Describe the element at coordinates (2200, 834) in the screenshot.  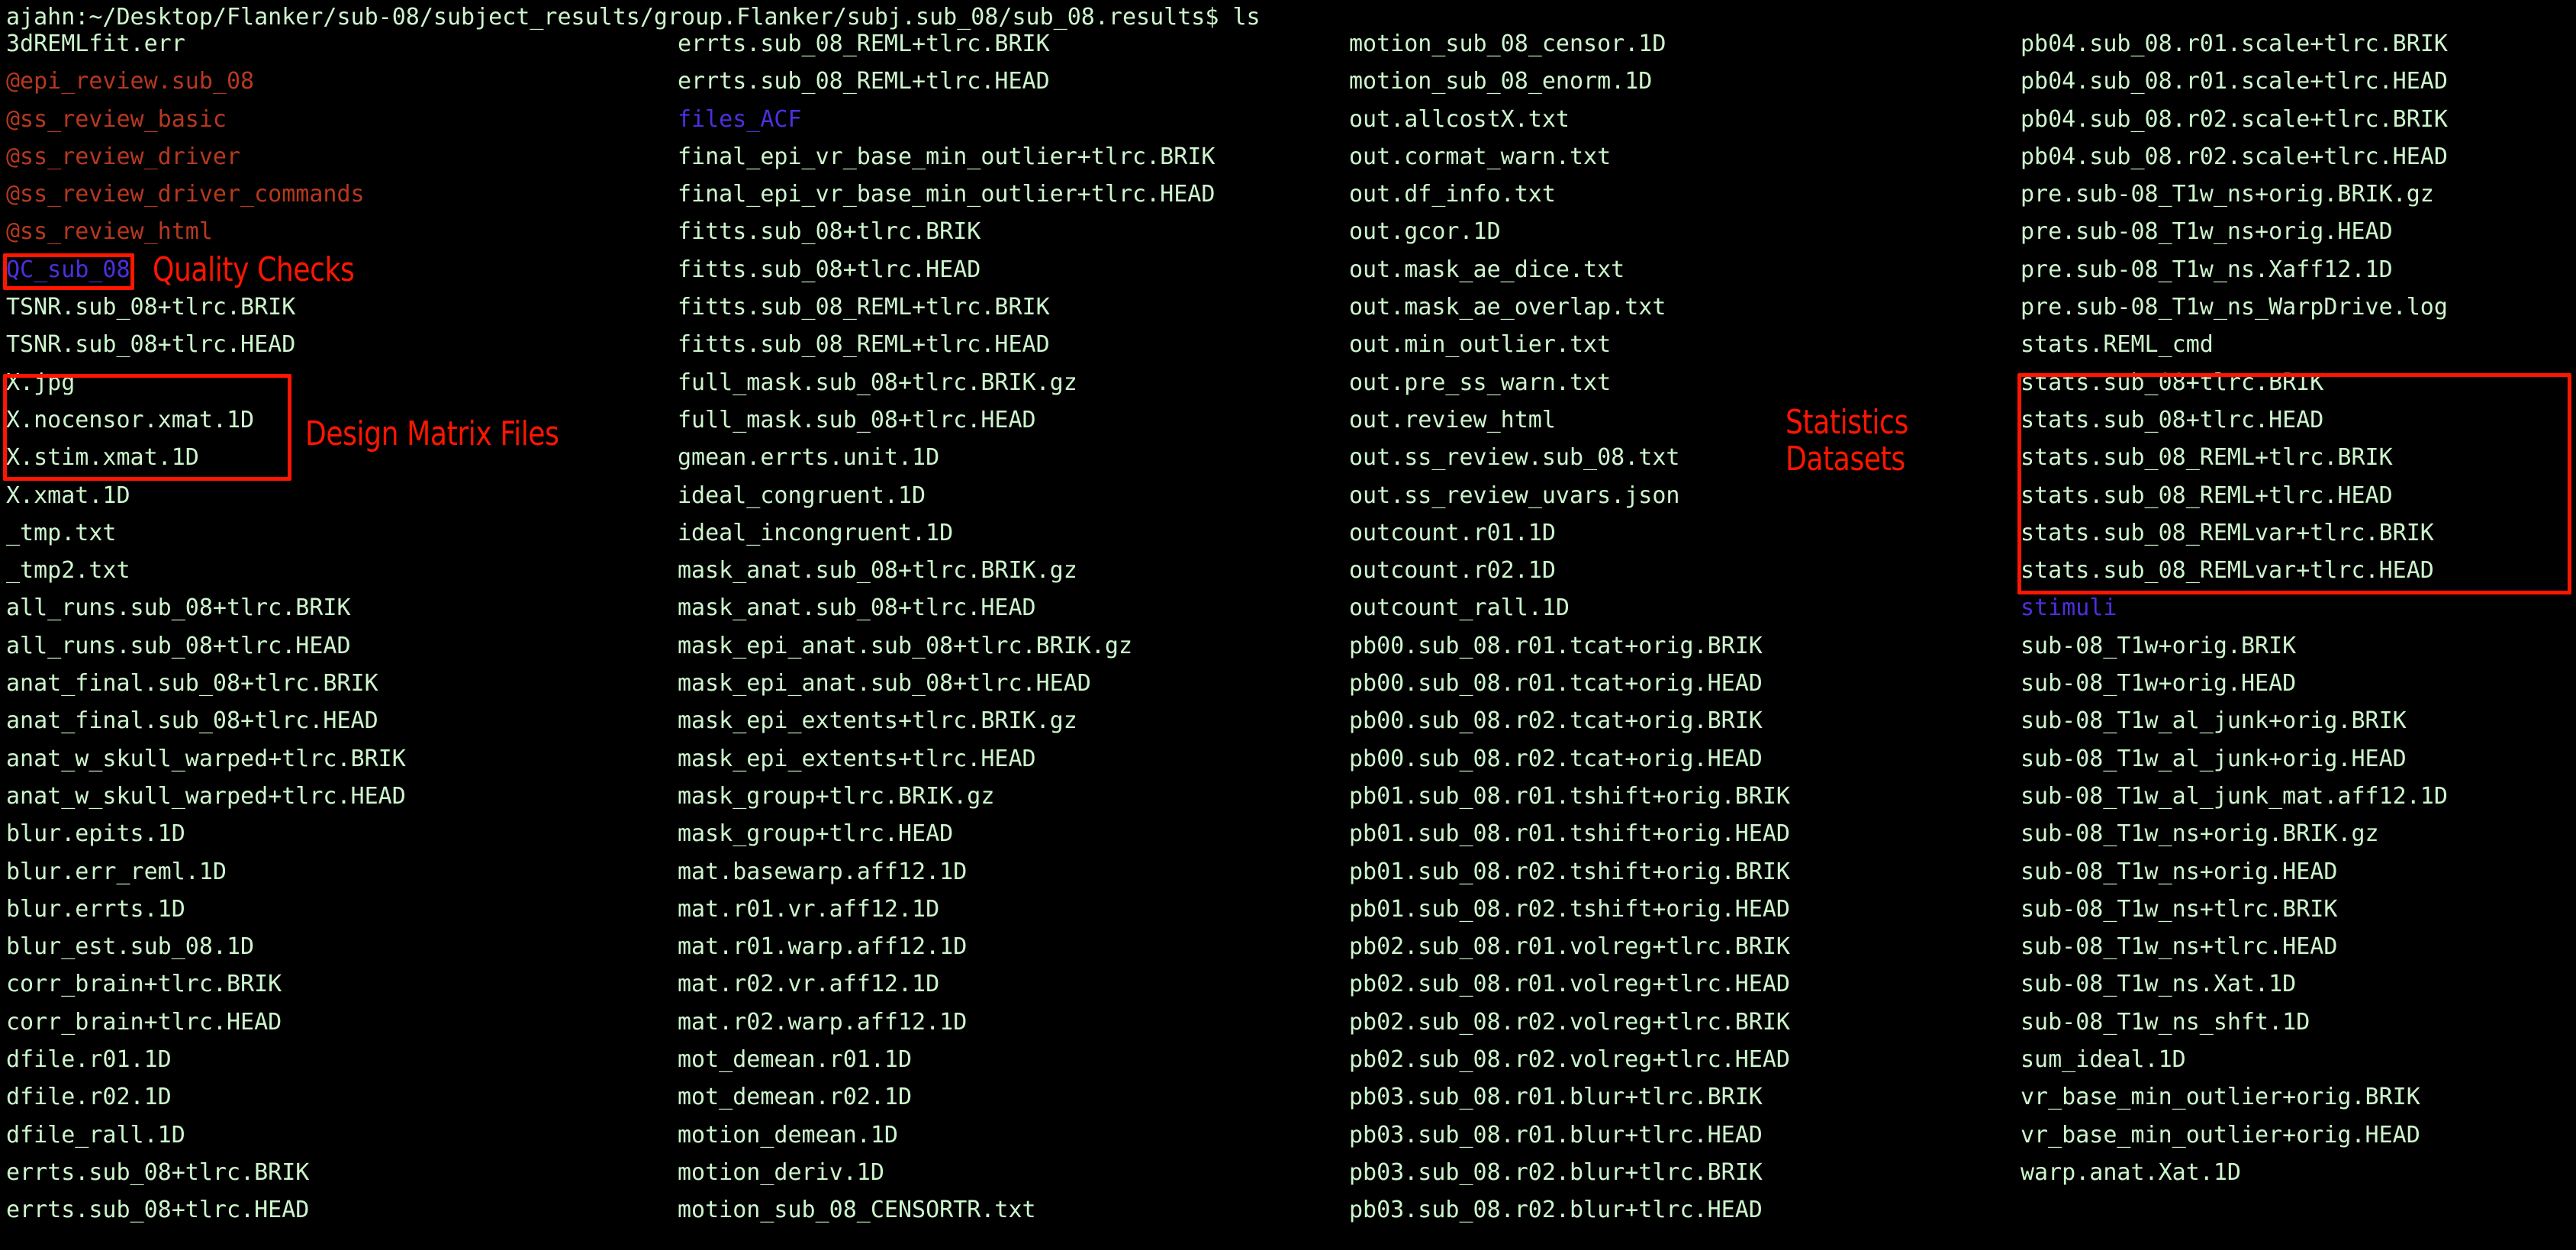
I see `file-entry: sub-08_T1w_ns+orig.BRIK.gz` at that location.